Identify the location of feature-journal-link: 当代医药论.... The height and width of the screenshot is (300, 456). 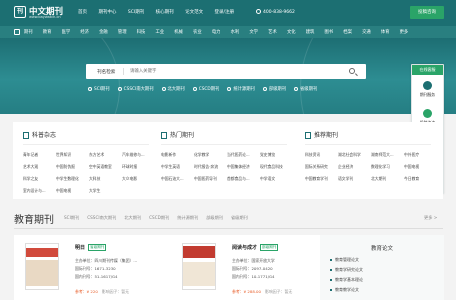
(245, 155).